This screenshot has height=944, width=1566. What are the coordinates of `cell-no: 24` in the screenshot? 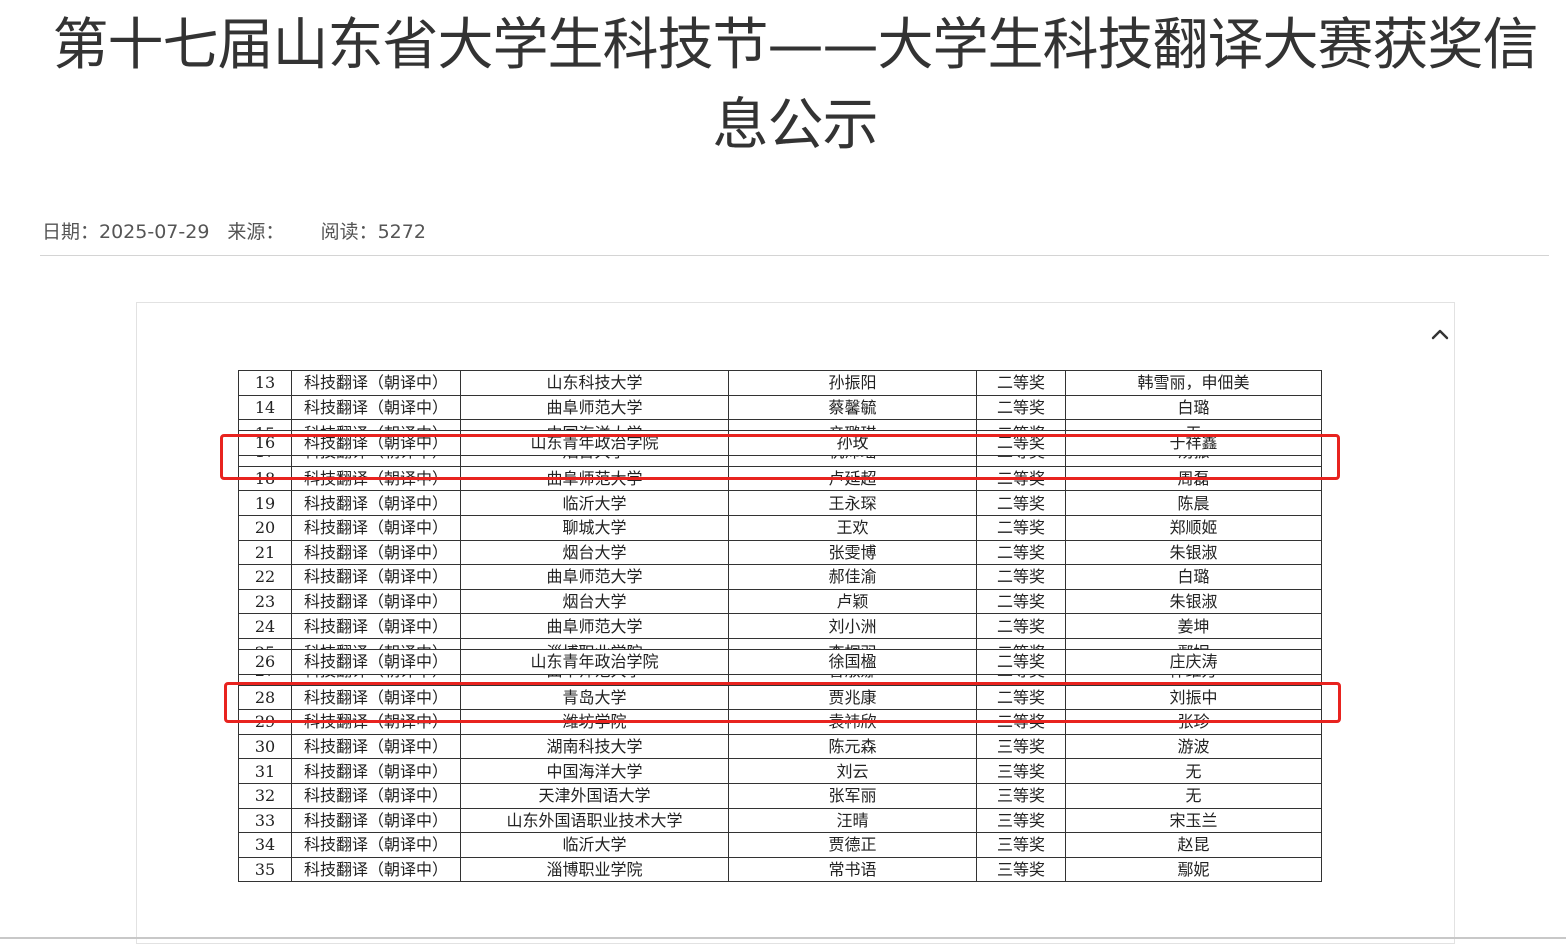 It's located at (265, 626).